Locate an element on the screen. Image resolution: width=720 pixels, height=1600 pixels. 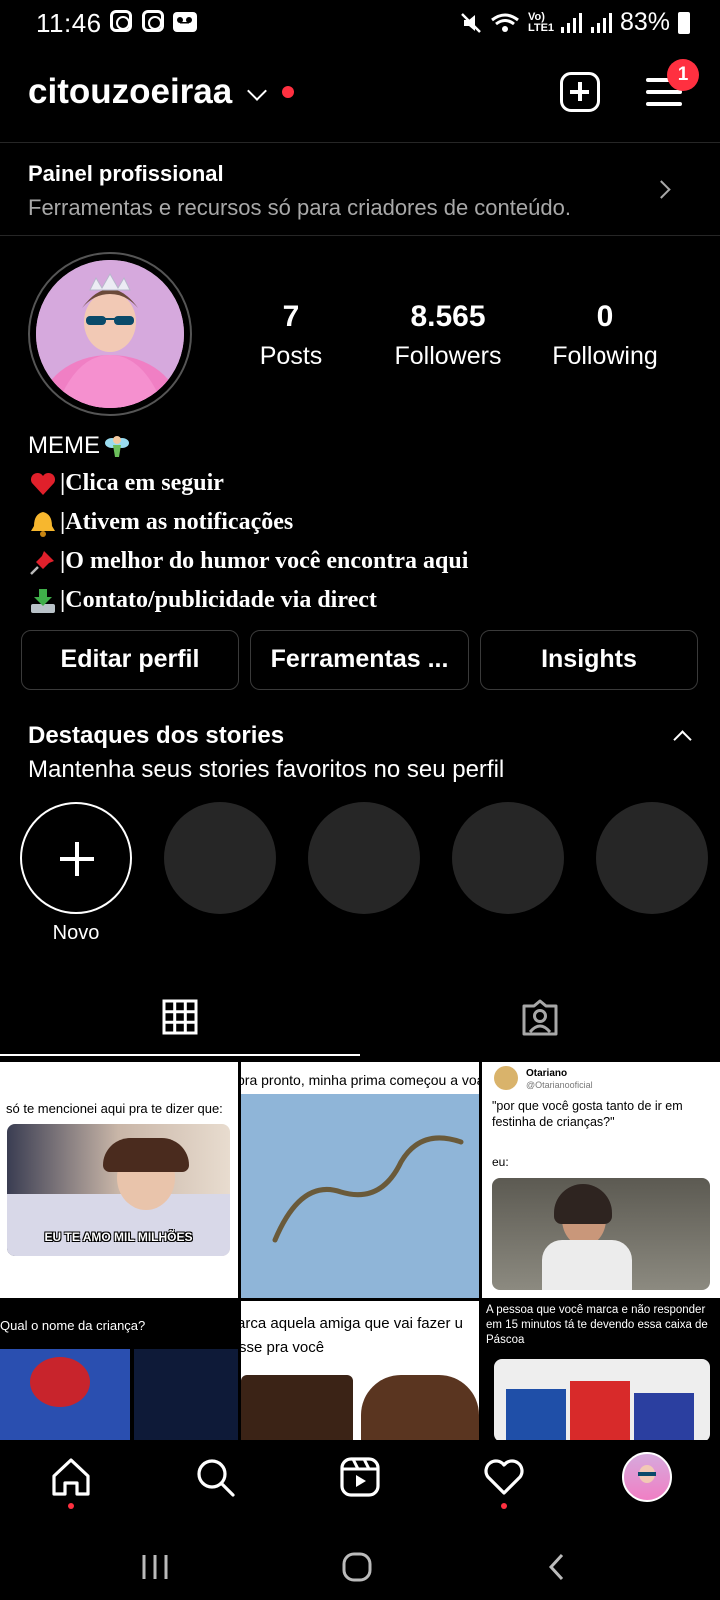
status-right-group: Vo) LTE1 83% is located at coordinates (575, 22).